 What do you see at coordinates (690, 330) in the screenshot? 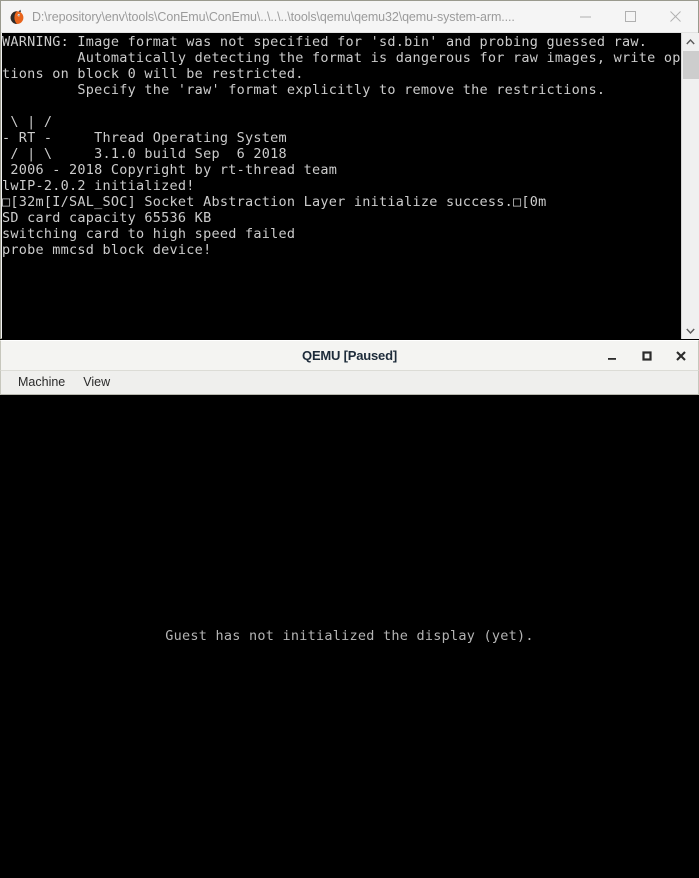
I see `scroll-down-icon` at bounding box center [690, 330].